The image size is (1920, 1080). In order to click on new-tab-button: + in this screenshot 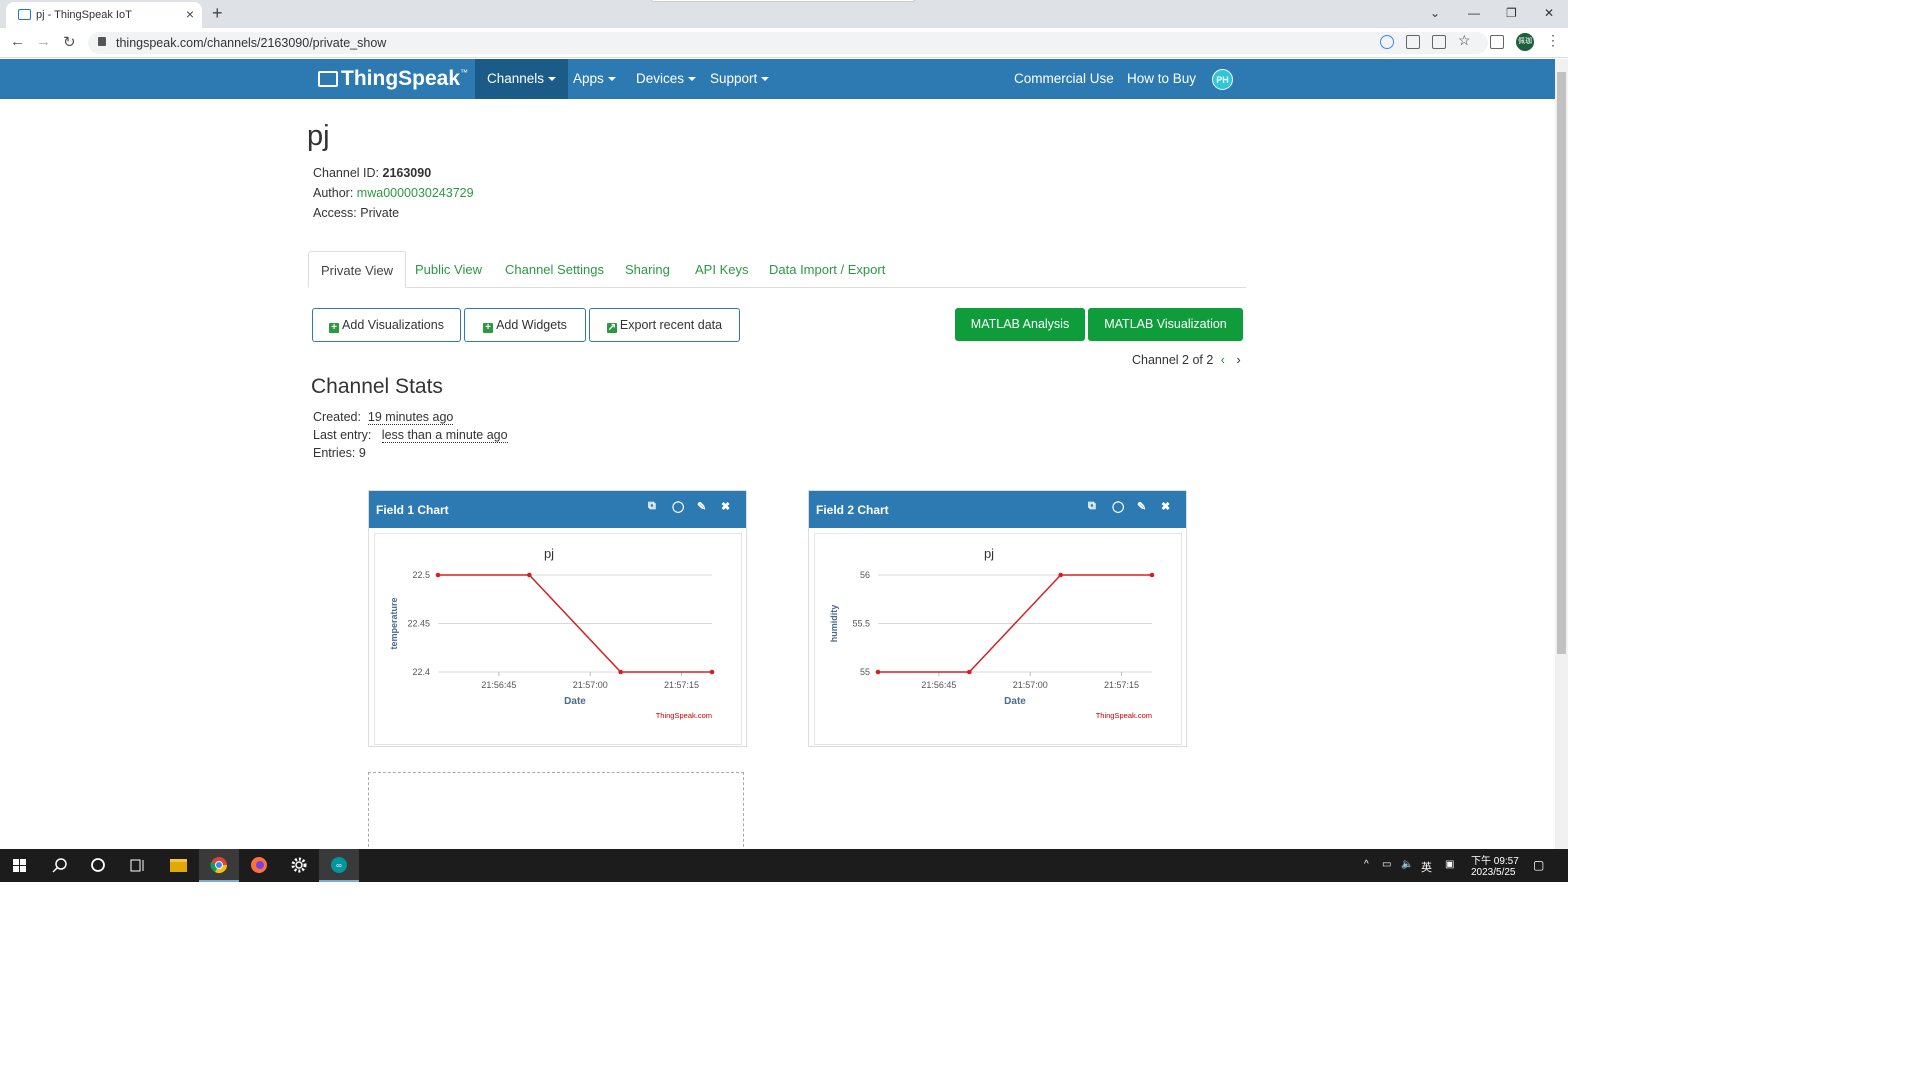, I will do `click(217, 13)`.